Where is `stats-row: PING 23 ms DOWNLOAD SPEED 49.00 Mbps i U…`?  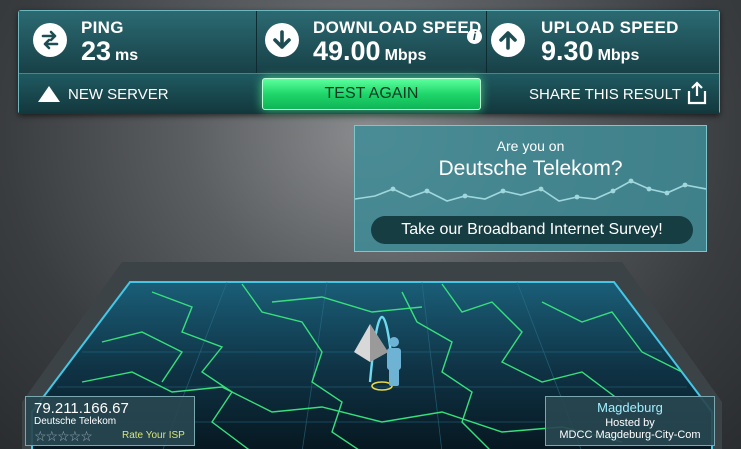 stats-row: PING 23 ms DOWNLOAD SPEED 49.00 Mbps i U… is located at coordinates (369, 42).